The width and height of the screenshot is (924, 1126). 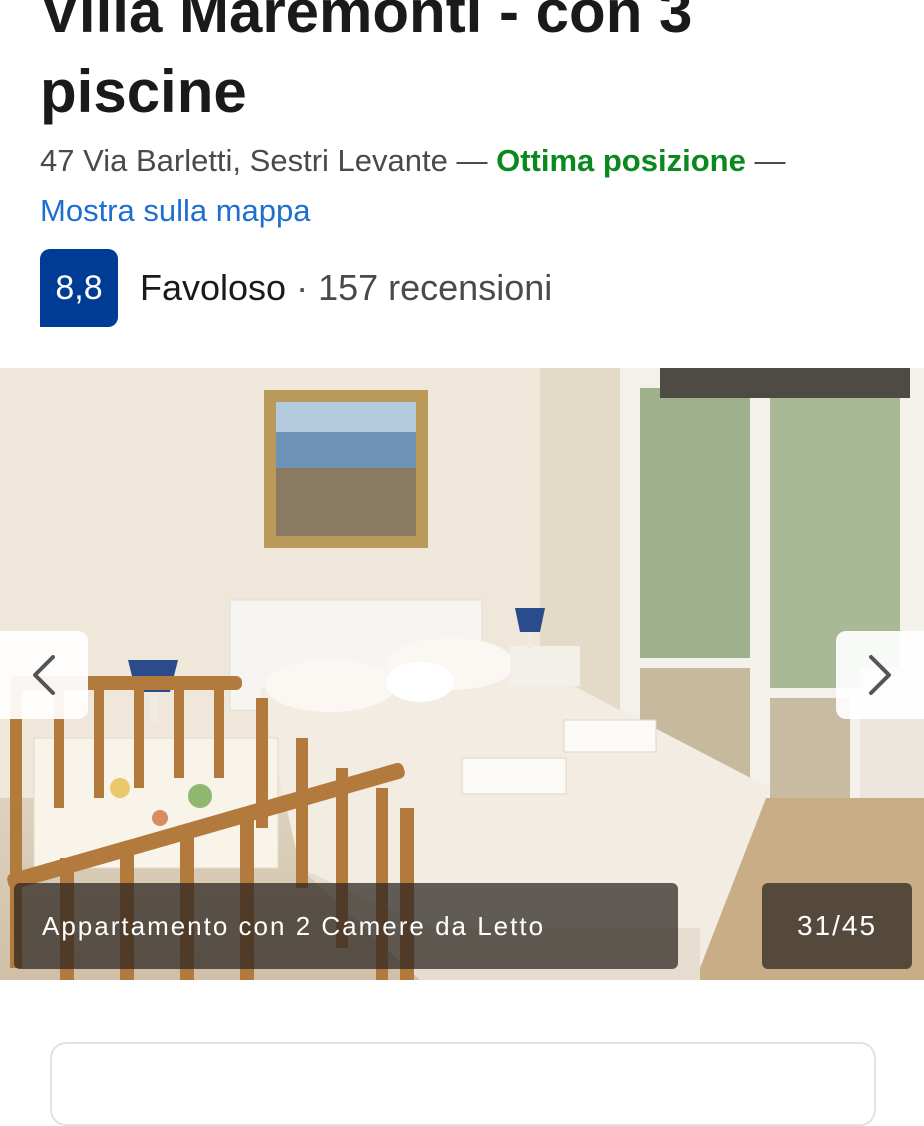 What do you see at coordinates (244, 160) in the screenshot?
I see `address-text: 47 Via Barletti, Sestri Levante` at bounding box center [244, 160].